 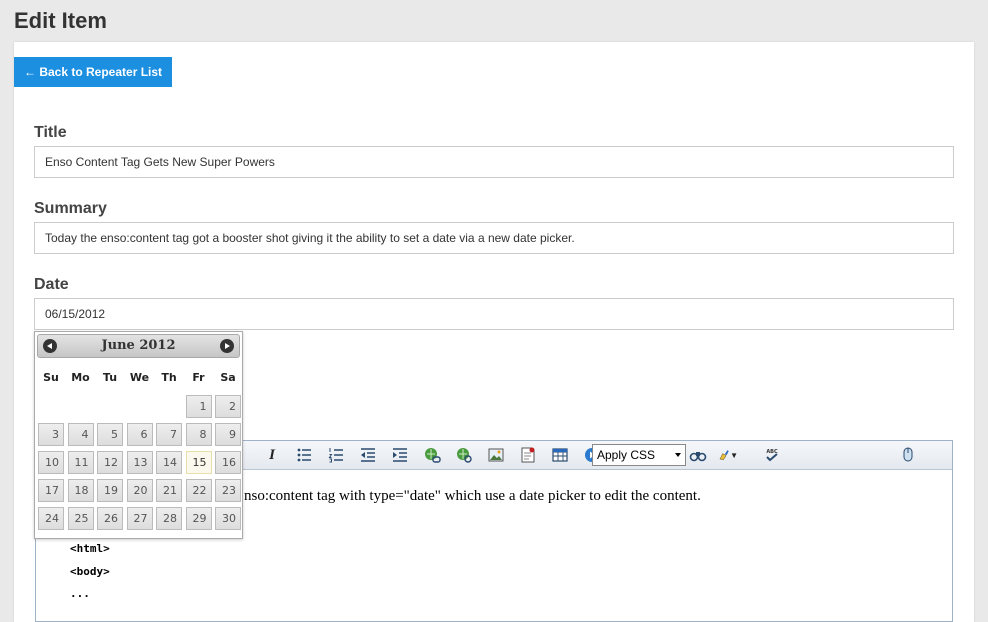 What do you see at coordinates (494, 314) in the screenshot?
I see `date-input` at bounding box center [494, 314].